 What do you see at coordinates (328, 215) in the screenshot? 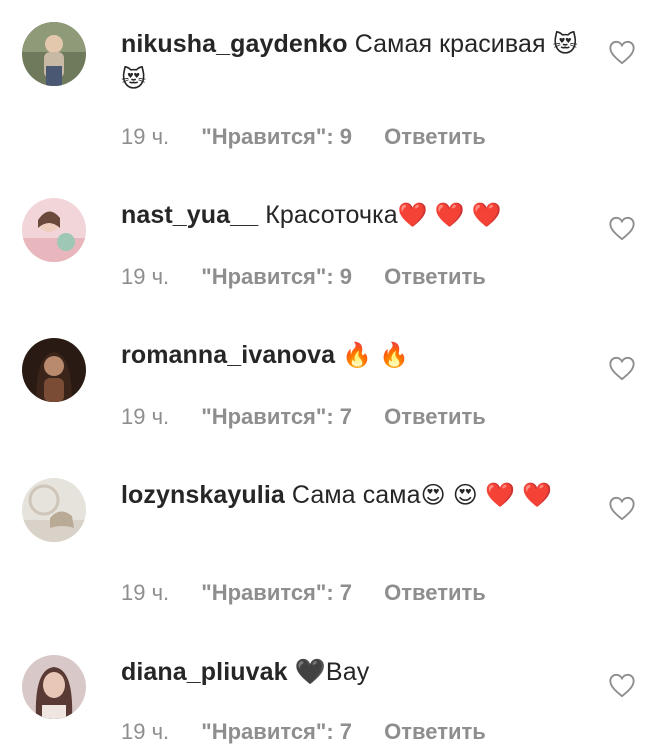
I see `comment-body: Красоточка` at bounding box center [328, 215].